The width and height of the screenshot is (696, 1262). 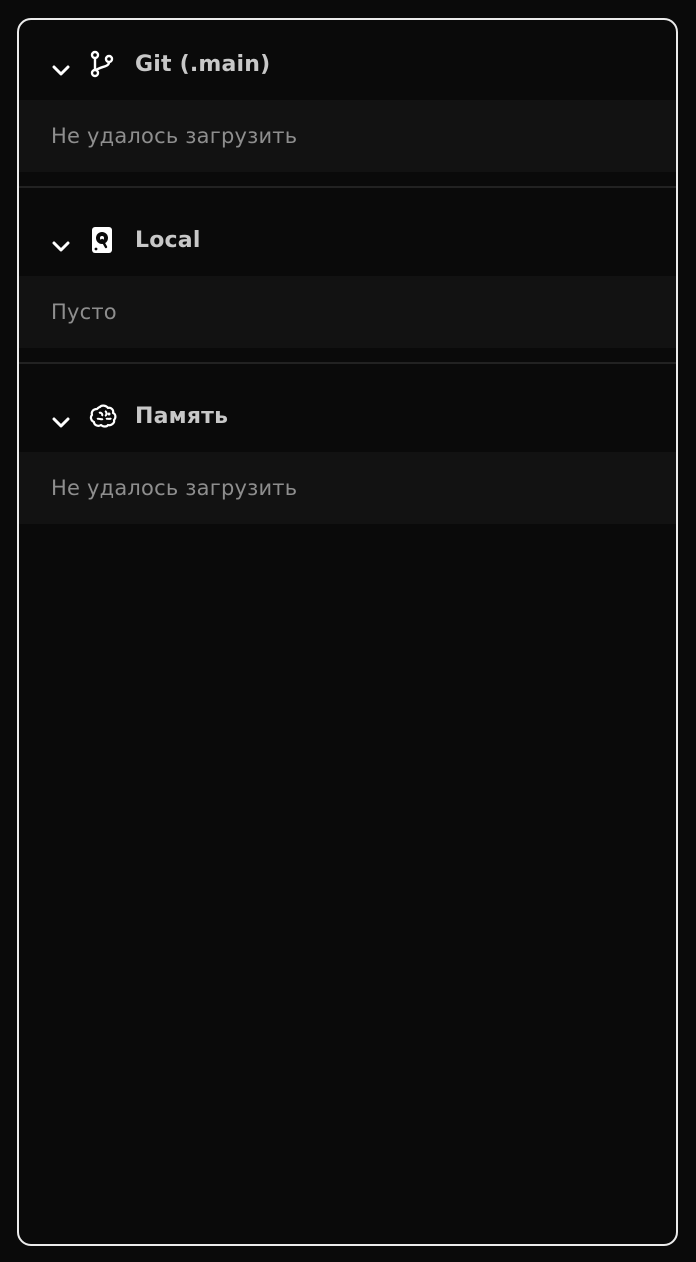 I want to click on brain-icon, so click(x=103, y=416).